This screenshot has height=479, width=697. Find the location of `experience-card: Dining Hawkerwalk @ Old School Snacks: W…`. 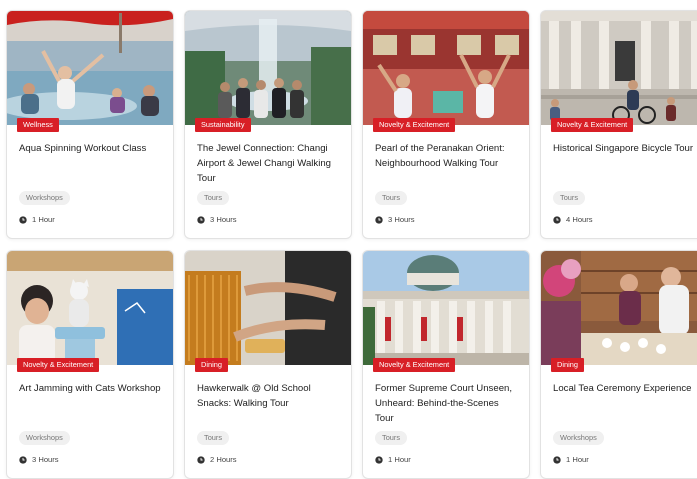

experience-card: Dining Hawkerwalk @ Old School Snacks: W… is located at coordinates (268, 364).